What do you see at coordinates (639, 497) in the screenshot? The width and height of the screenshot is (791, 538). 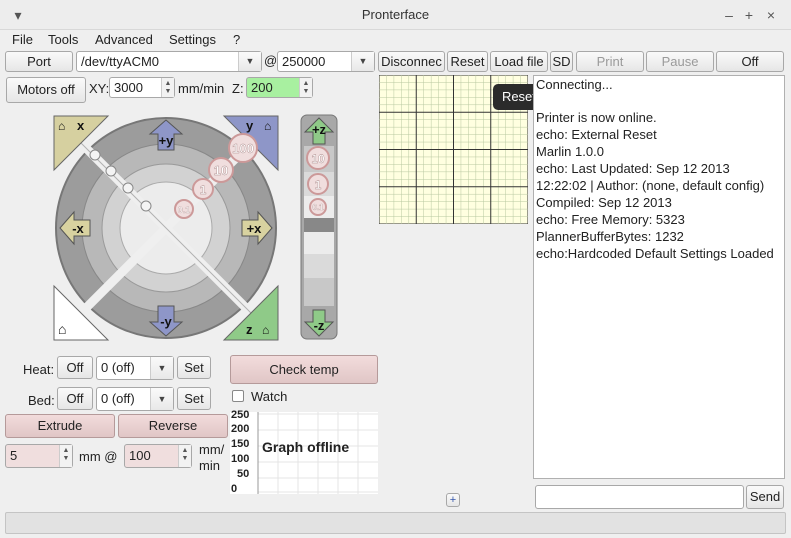 I see `command-input` at bounding box center [639, 497].